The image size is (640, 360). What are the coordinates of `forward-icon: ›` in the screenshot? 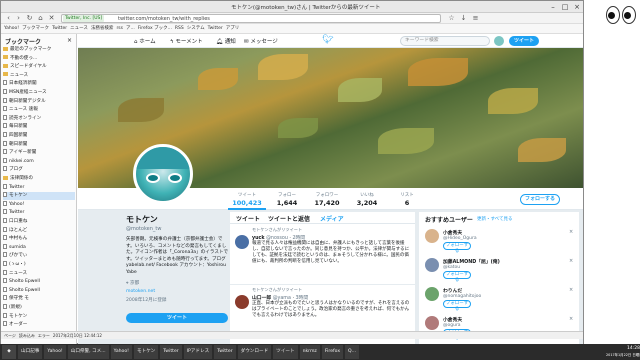 It's located at (18, 18).